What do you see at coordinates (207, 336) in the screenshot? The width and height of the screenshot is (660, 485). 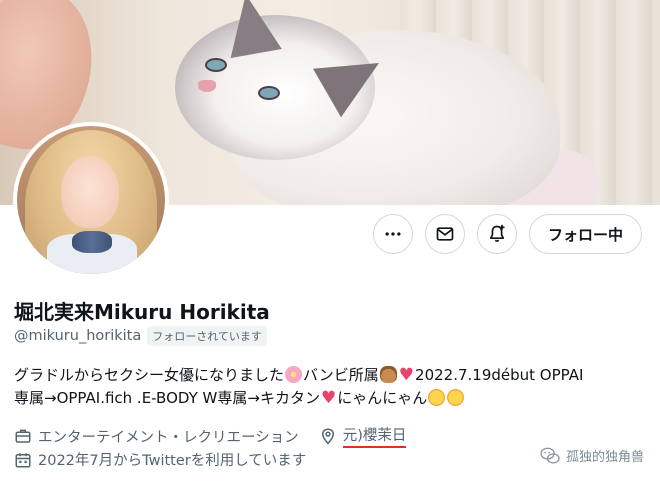 I see `follows-you-badge: フォローされています` at bounding box center [207, 336].